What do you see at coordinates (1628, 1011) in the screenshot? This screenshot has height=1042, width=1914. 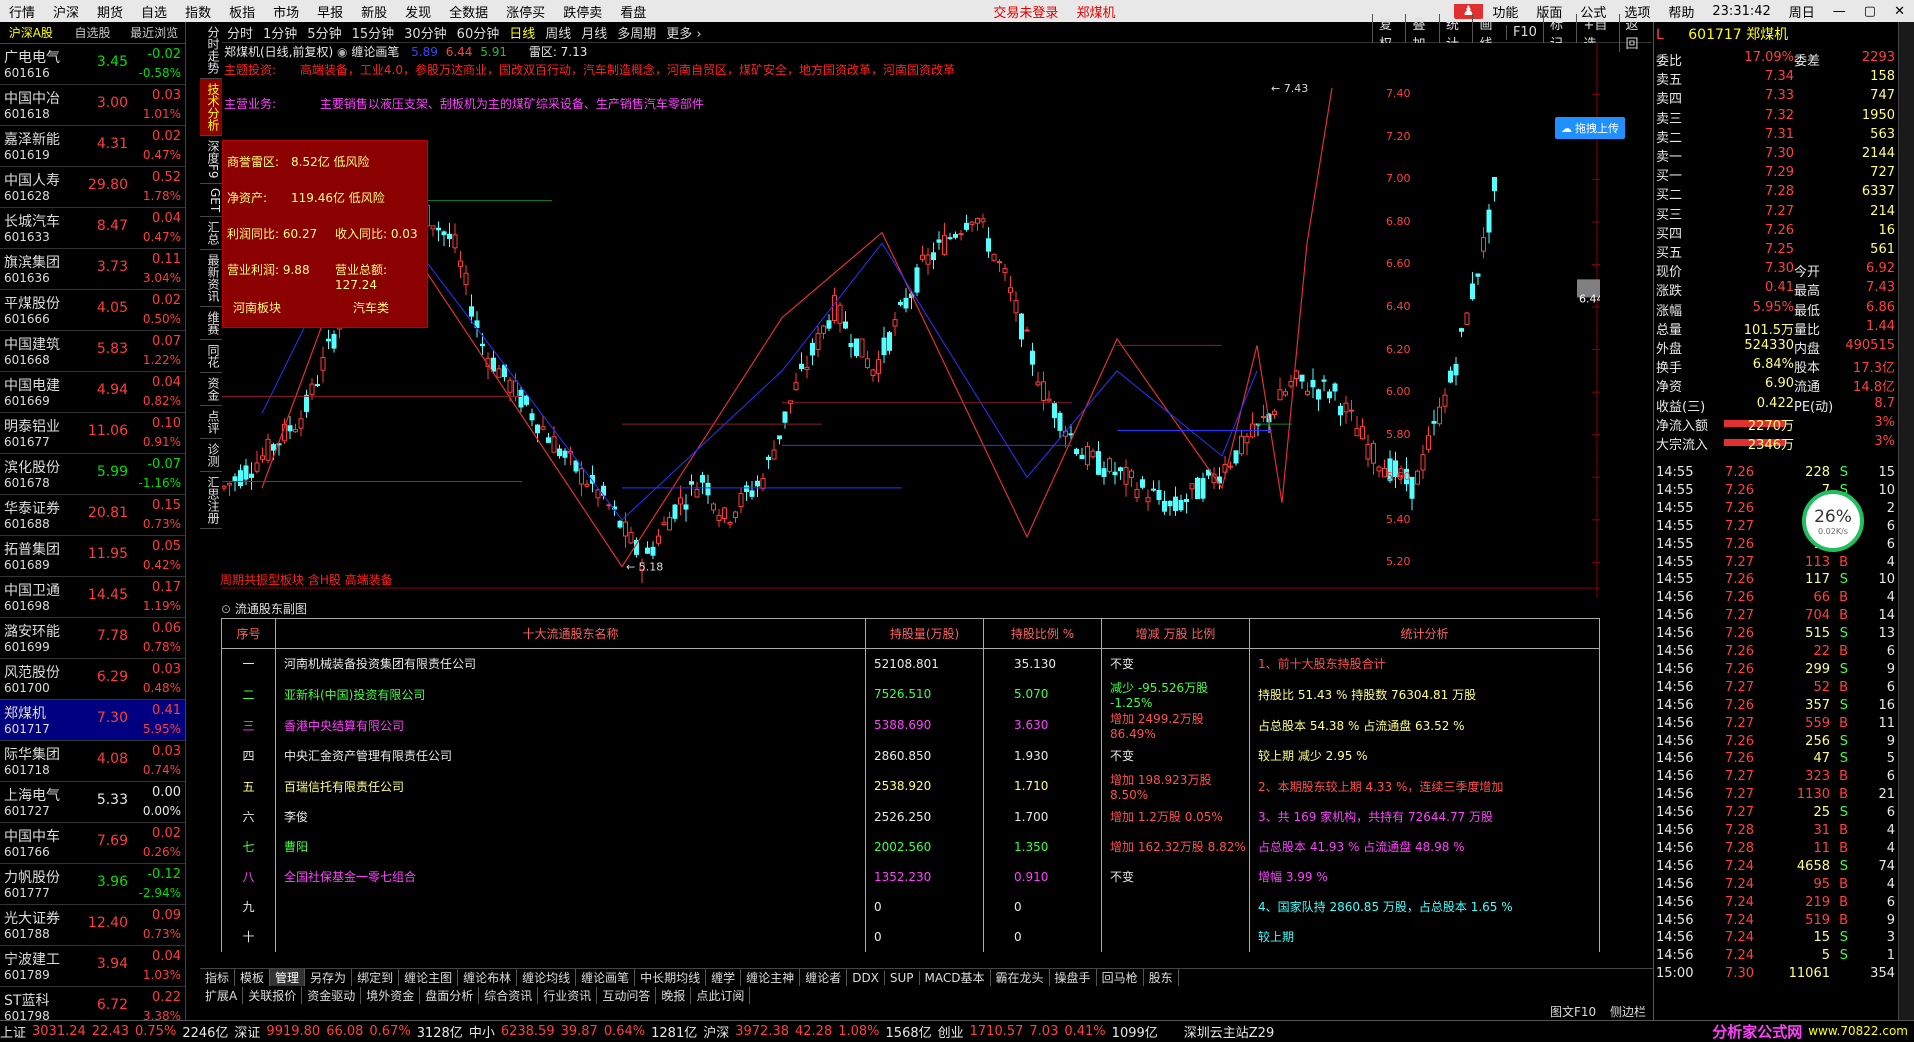 I see `sidebar-toggle: 侧边栏` at bounding box center [1628, 1011].